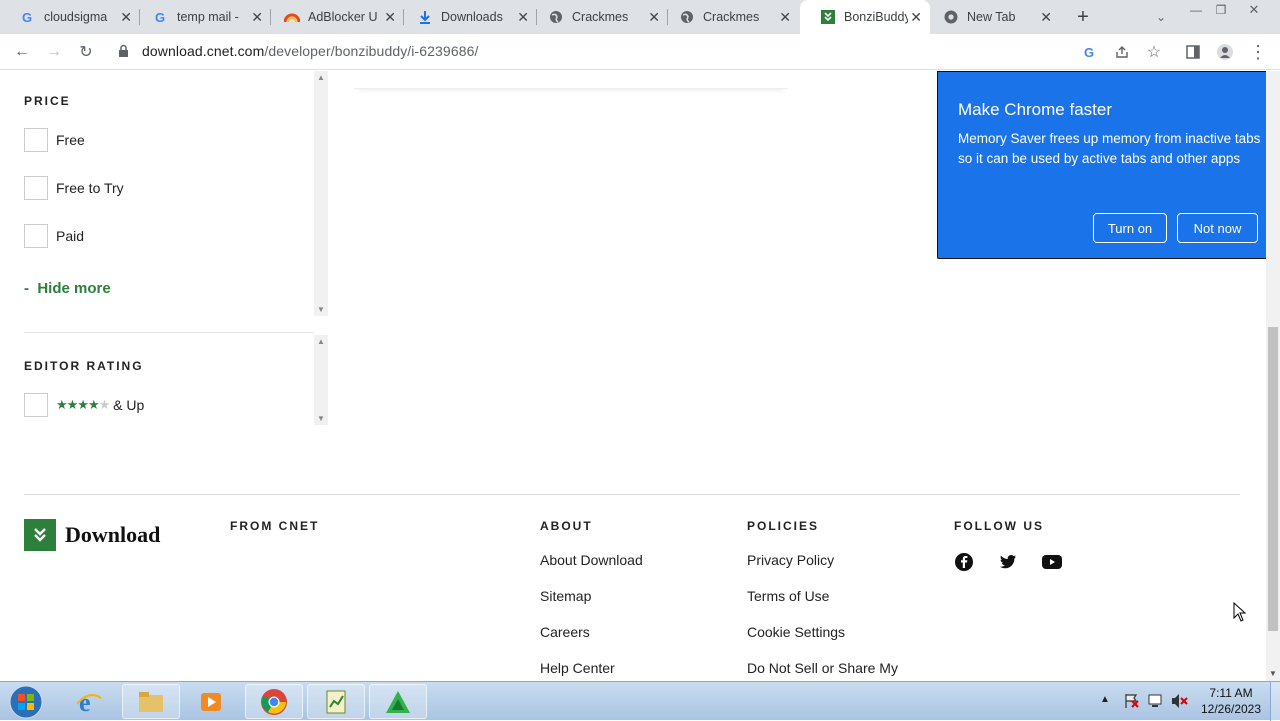  Describe the element at coordinates (1217, 228) in the screenshot. I see `not-now-button: Not now` at that location.